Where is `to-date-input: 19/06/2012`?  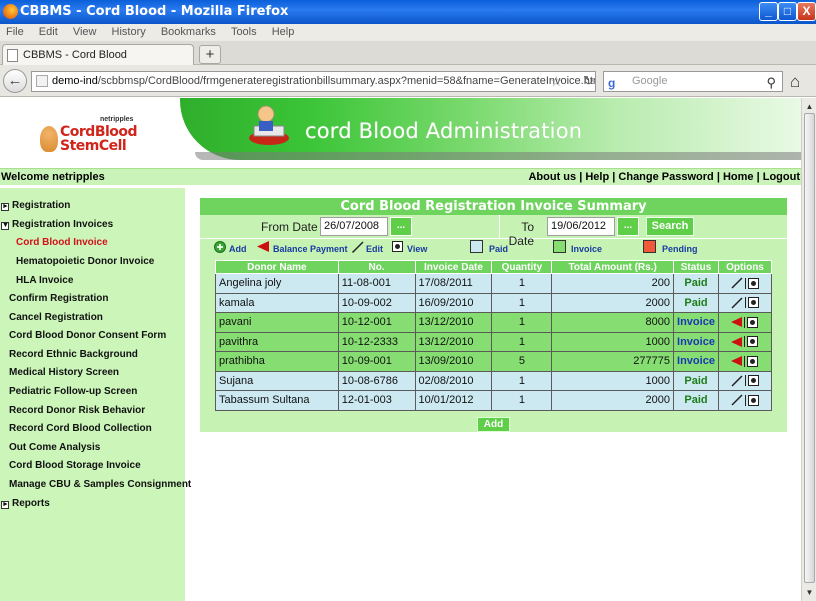
to-date-input: 19/06/2012 is located at coordinates (581, 226).